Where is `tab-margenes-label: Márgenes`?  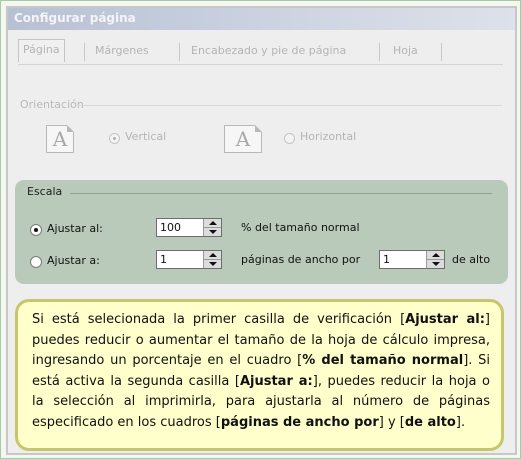 tab-margenes-label: Márgenes is located at coordinates (122, 50).